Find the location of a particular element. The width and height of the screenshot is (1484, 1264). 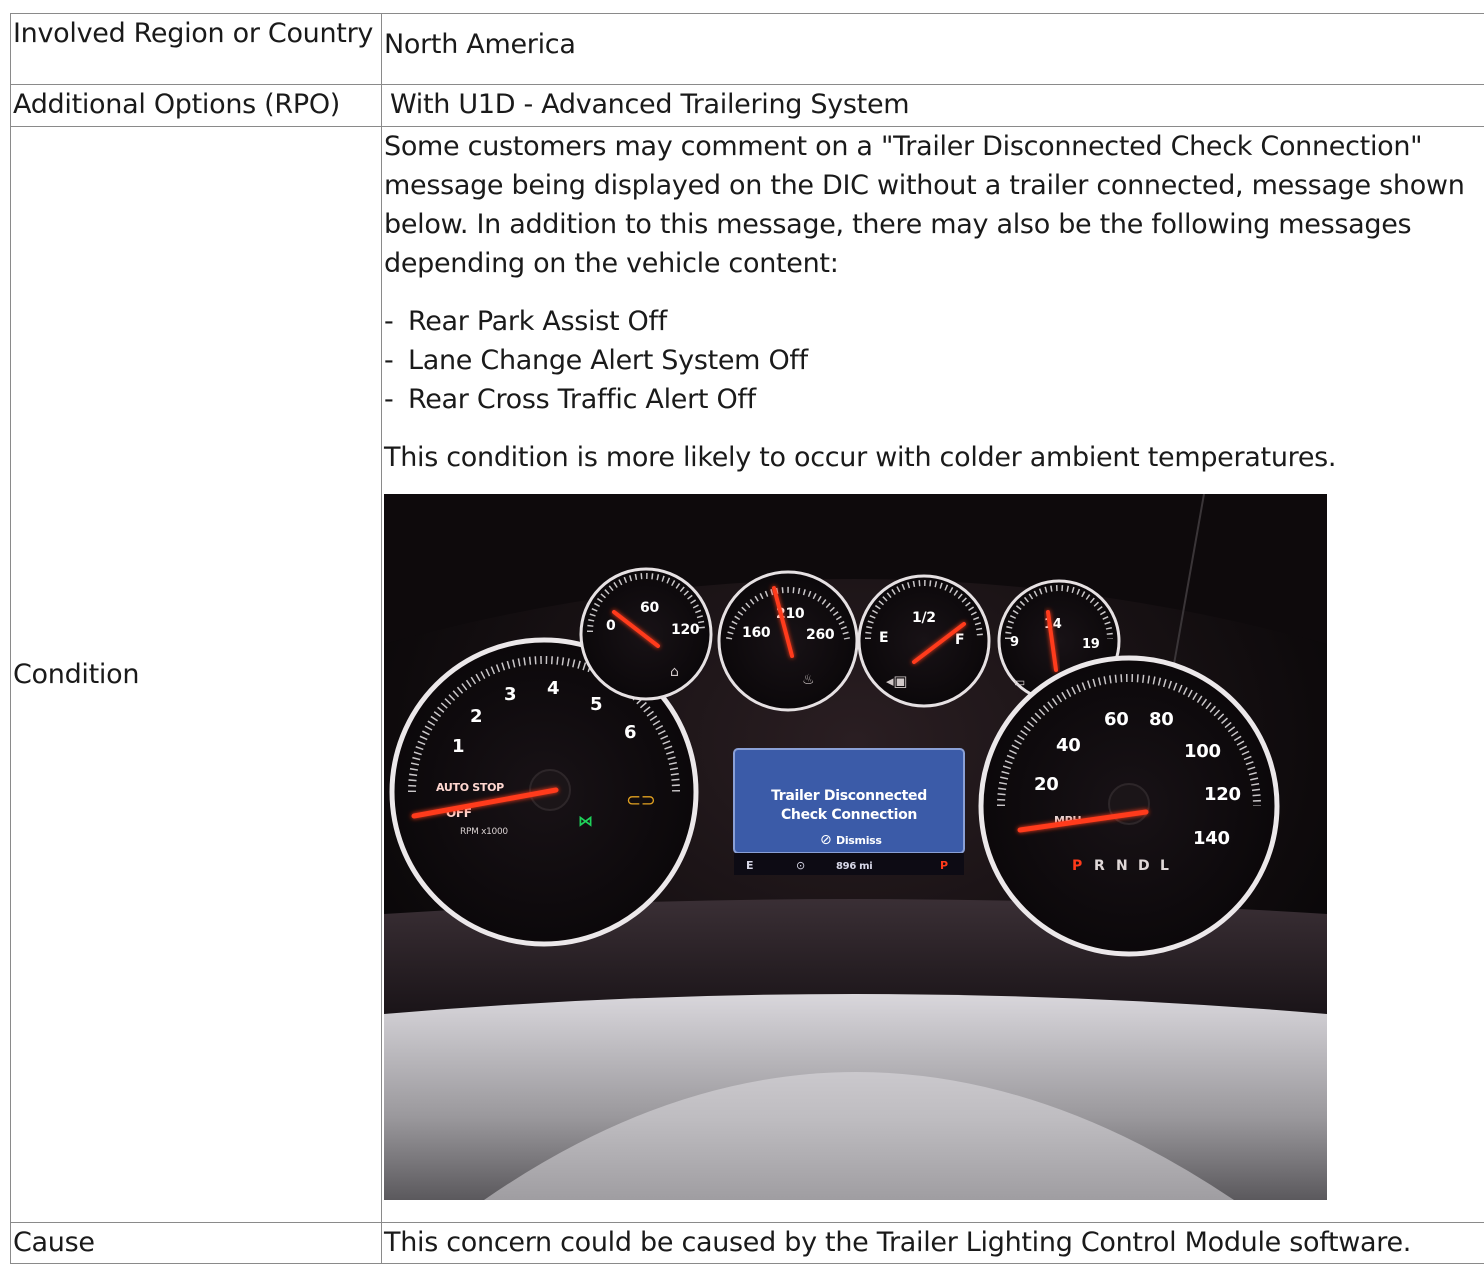

tach-tick-label: 6 is located at coordinates (630, 732).